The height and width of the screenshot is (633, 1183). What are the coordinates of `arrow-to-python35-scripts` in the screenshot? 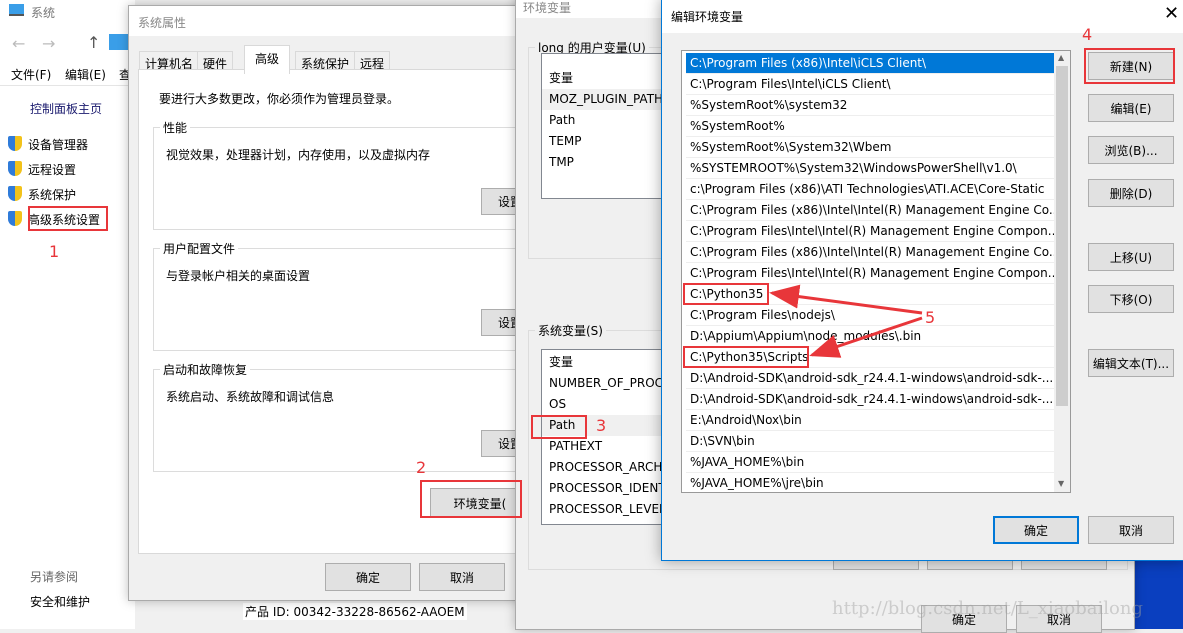 It's located at (866, 337).